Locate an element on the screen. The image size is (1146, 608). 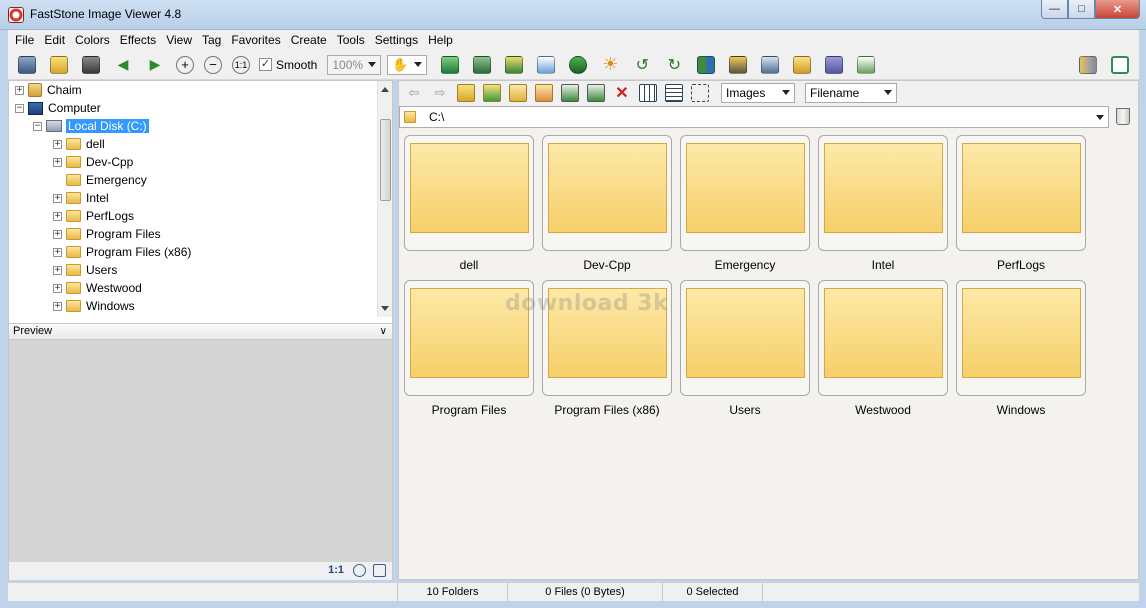
expand-view-icon is located at coordinates (379, 570).